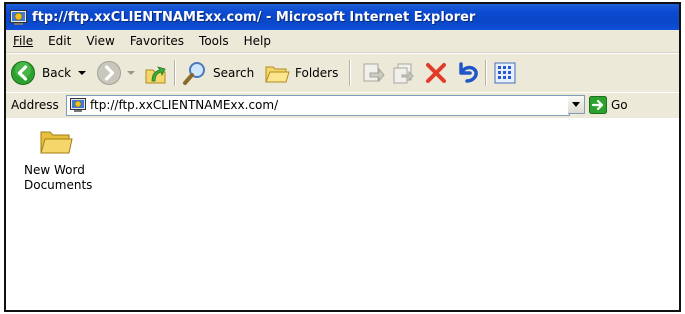  I want to click on menu-help: Help, so click(257, 41).